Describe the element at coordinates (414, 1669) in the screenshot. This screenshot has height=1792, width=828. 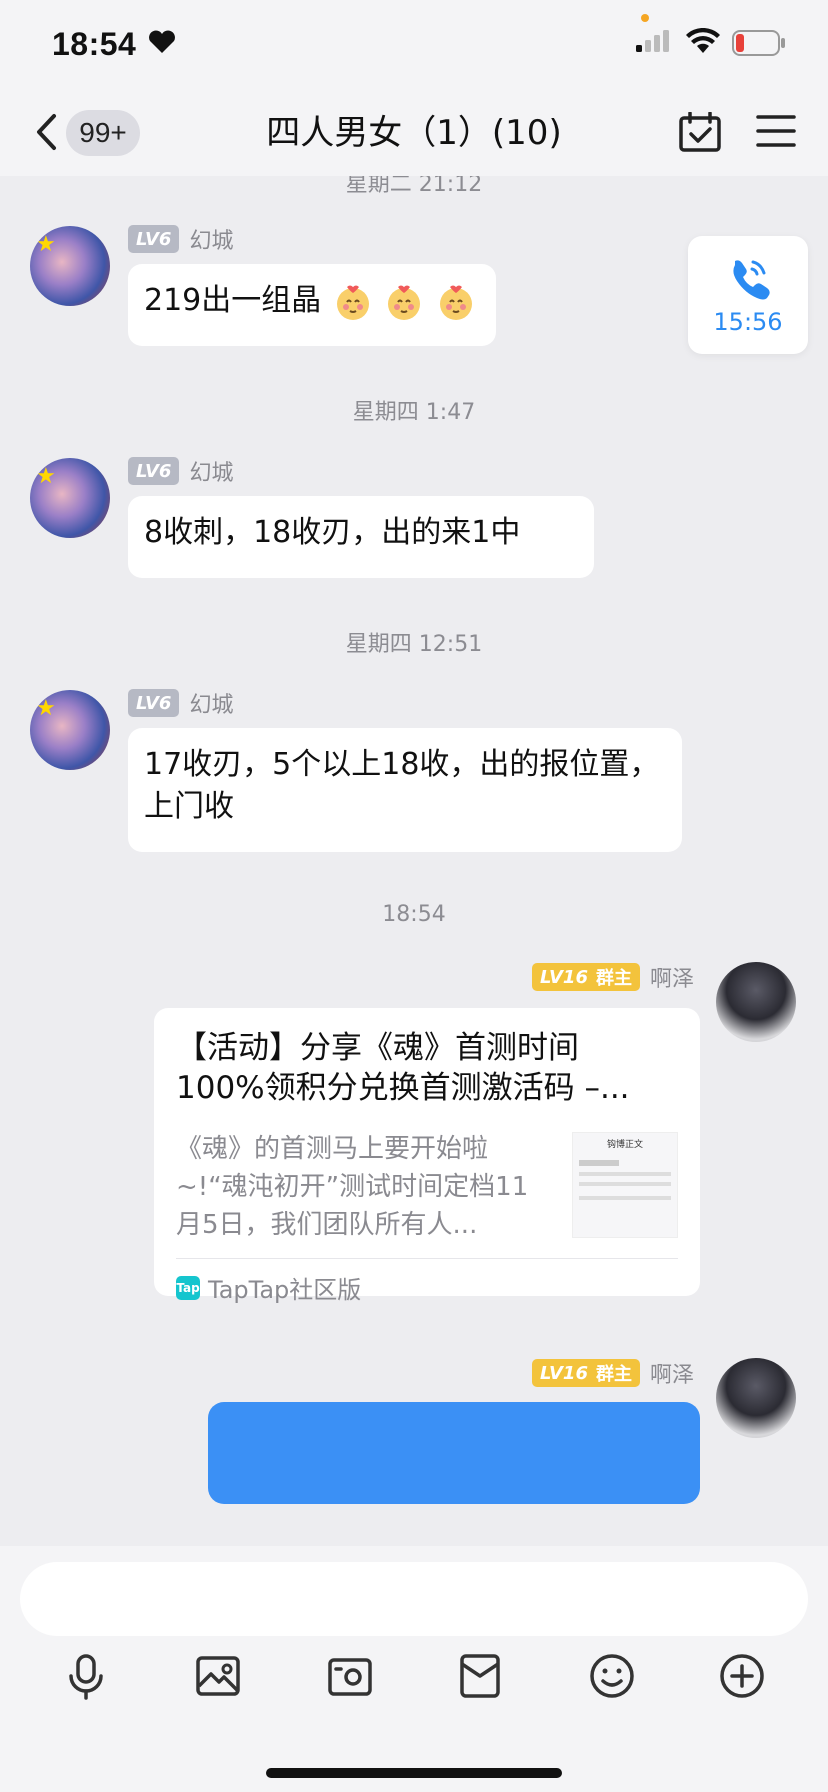
I see `composer` at that location.